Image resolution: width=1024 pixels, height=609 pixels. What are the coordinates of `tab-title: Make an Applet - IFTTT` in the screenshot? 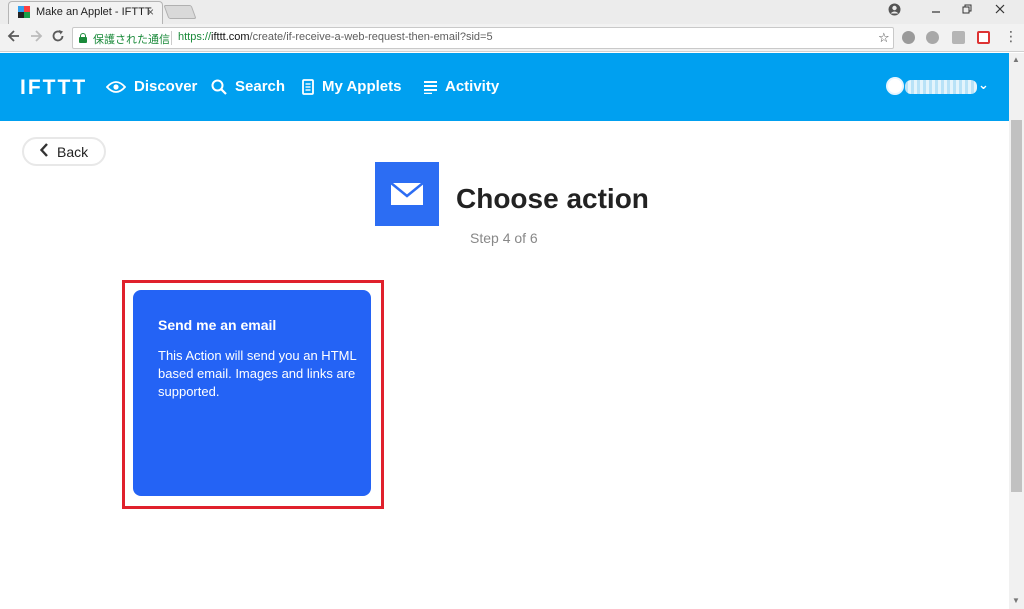 It's located at (94, 12).